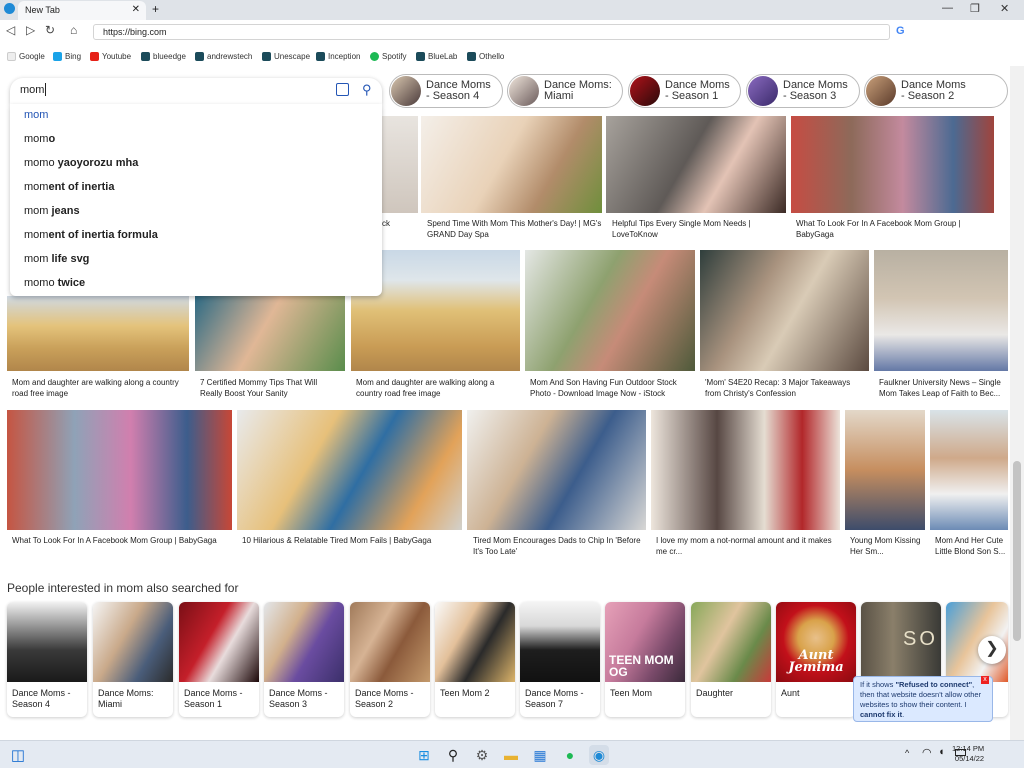 The image size is (1024, 768). Describe the element at coordinates (491, 32) in the screenshot. I see `address-bar: https://bing.com` at that location.